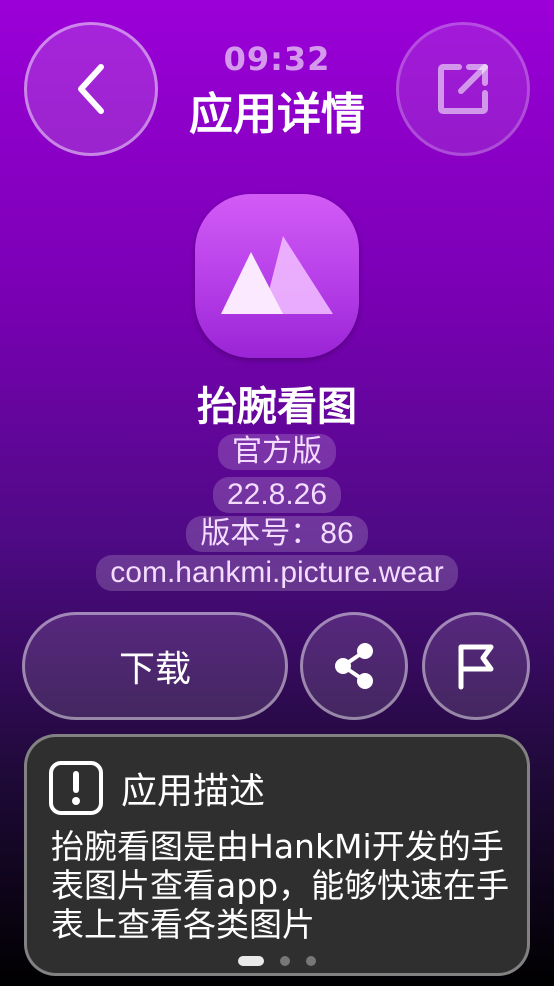 Image resolution: width=554 pixels, height=986 pixels. I want to click on version-chip: 22.8.26, so click(277, 495).